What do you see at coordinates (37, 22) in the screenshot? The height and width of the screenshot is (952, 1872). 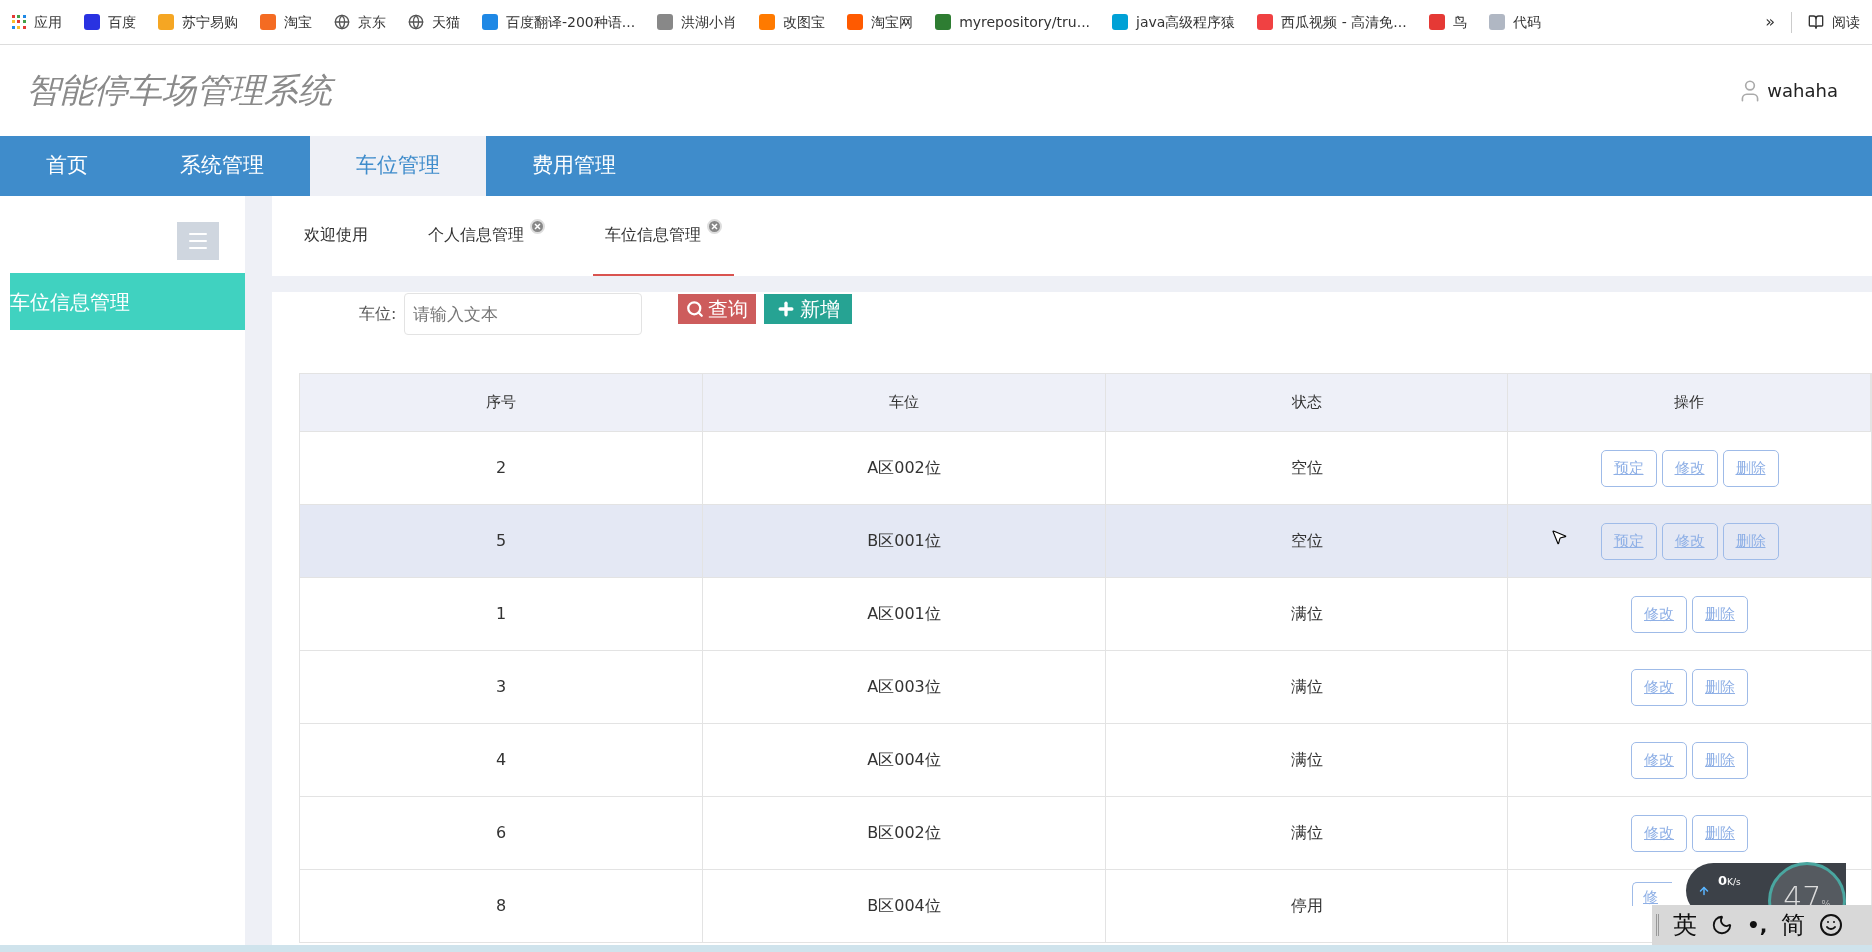 I see `bookmark-item: 应用` at bounding box center [37, 22].